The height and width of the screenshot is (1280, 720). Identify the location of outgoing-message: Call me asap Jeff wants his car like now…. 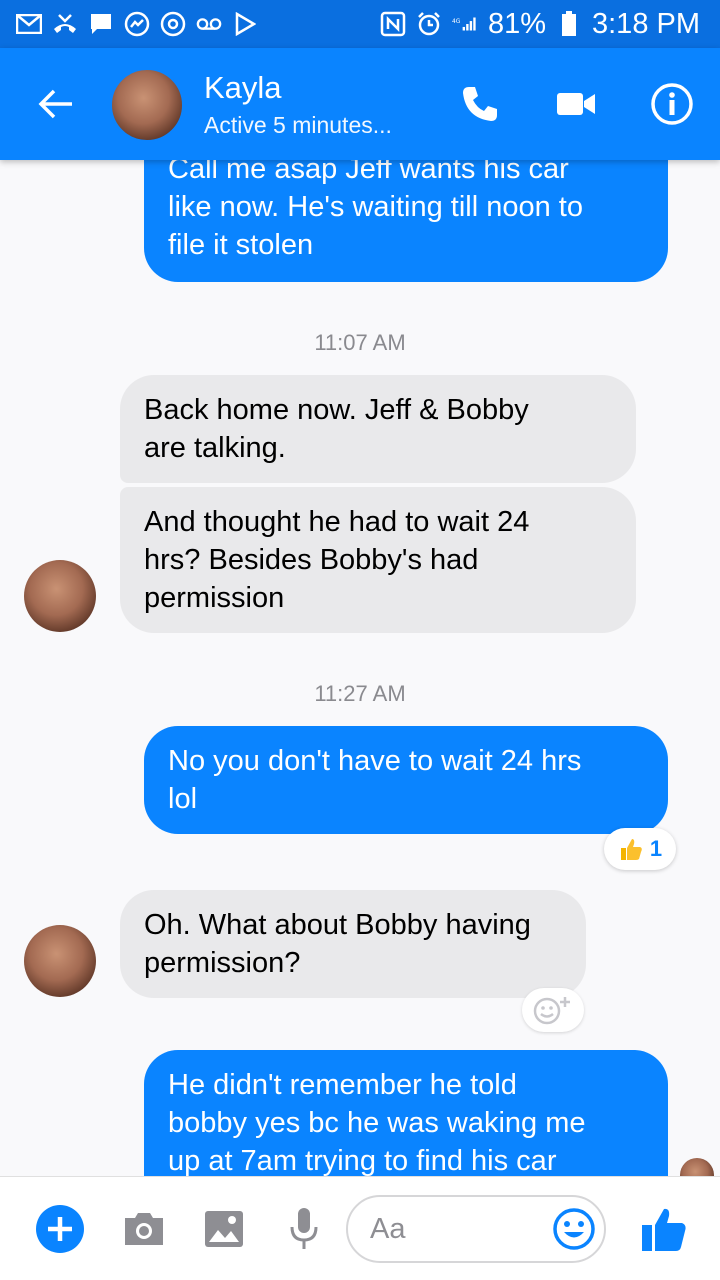
(406, 221).